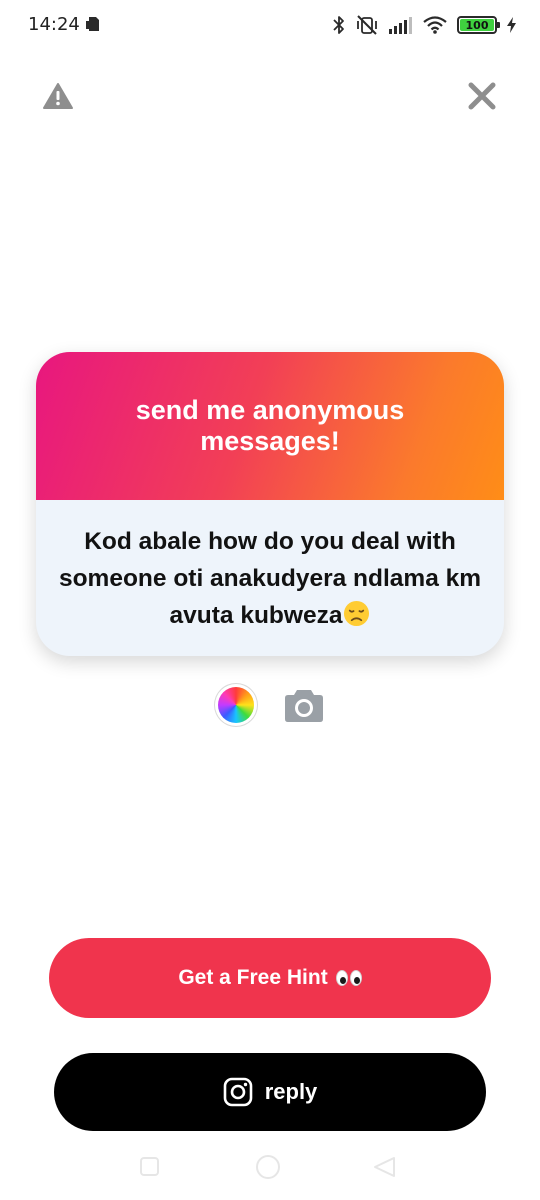 The height and width of the screenshot is (1200, 540). I want to click on close-icon, so click(482, 96).